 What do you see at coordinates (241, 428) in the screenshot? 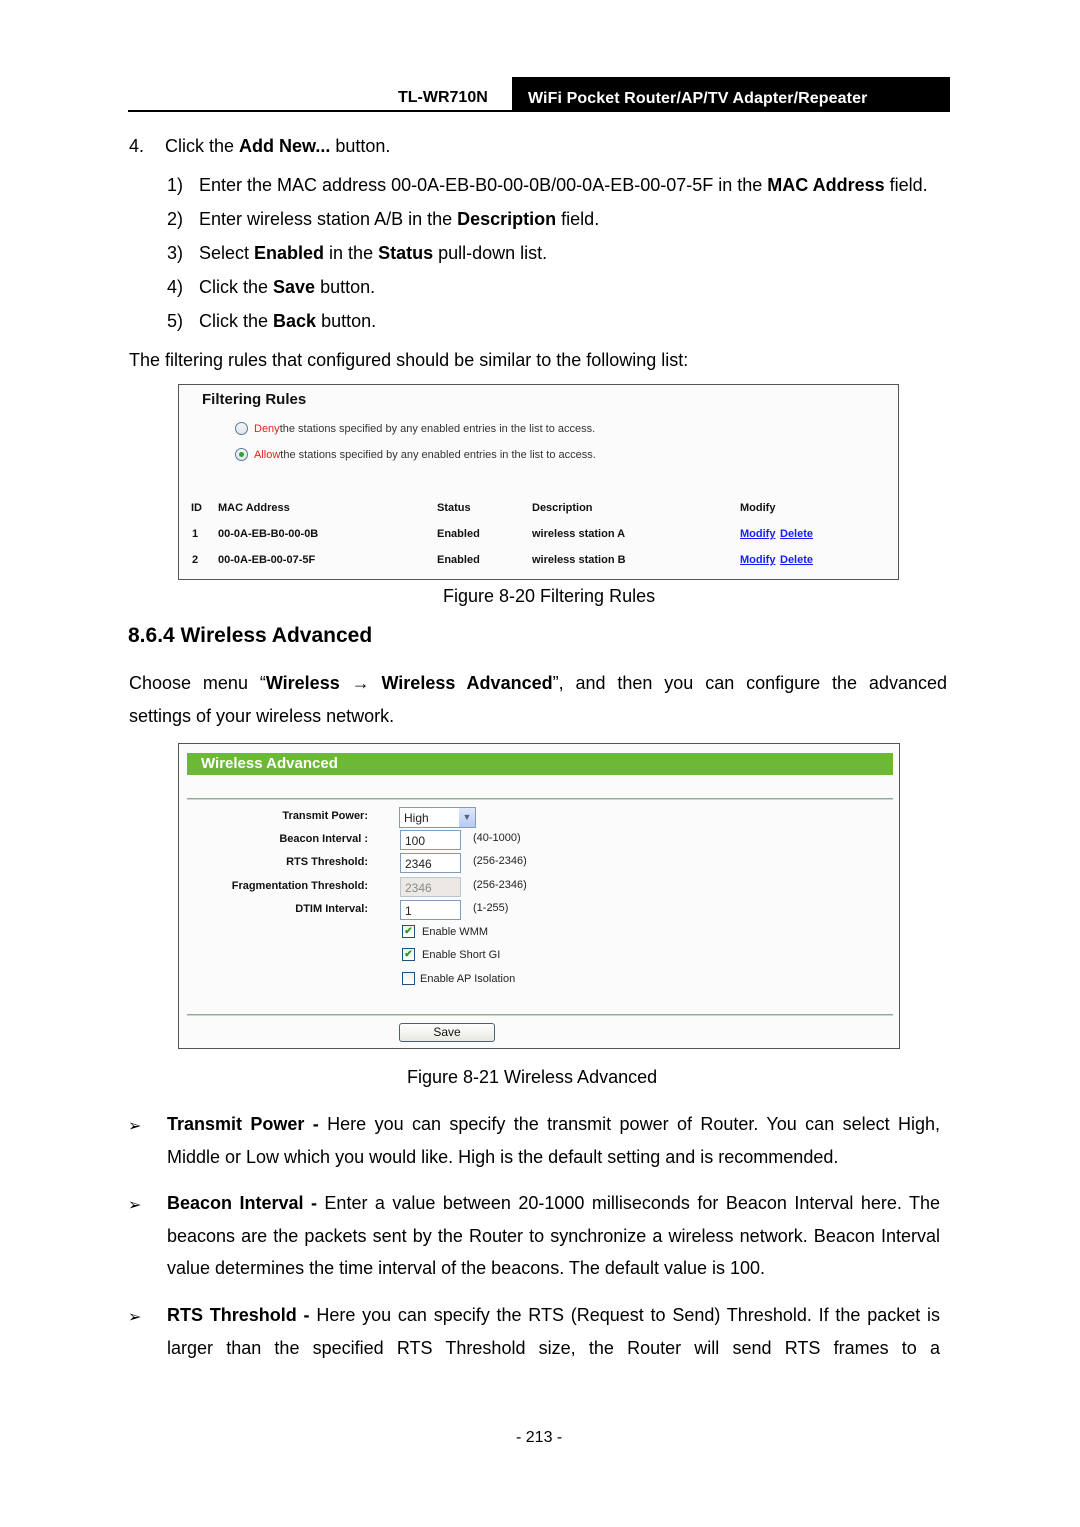
I see `radio-deny` at bounding box center [241, 428].